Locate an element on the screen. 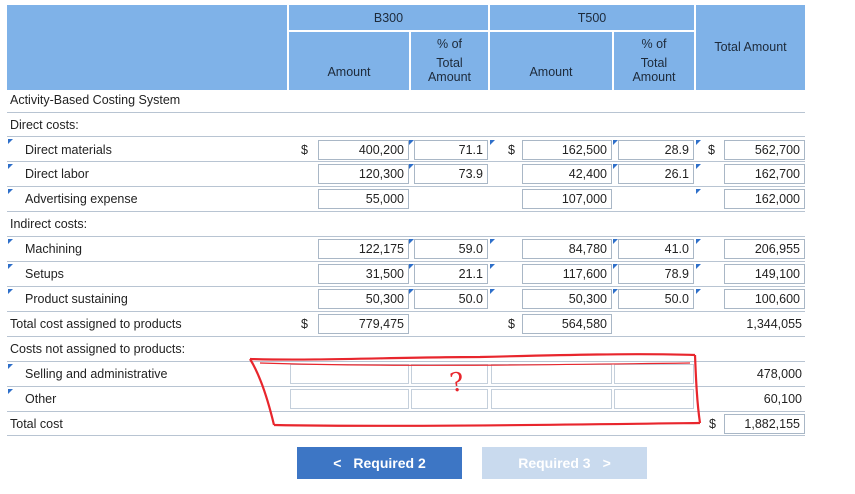  header-t500-title: T500 is located at coordinates (592, 18).